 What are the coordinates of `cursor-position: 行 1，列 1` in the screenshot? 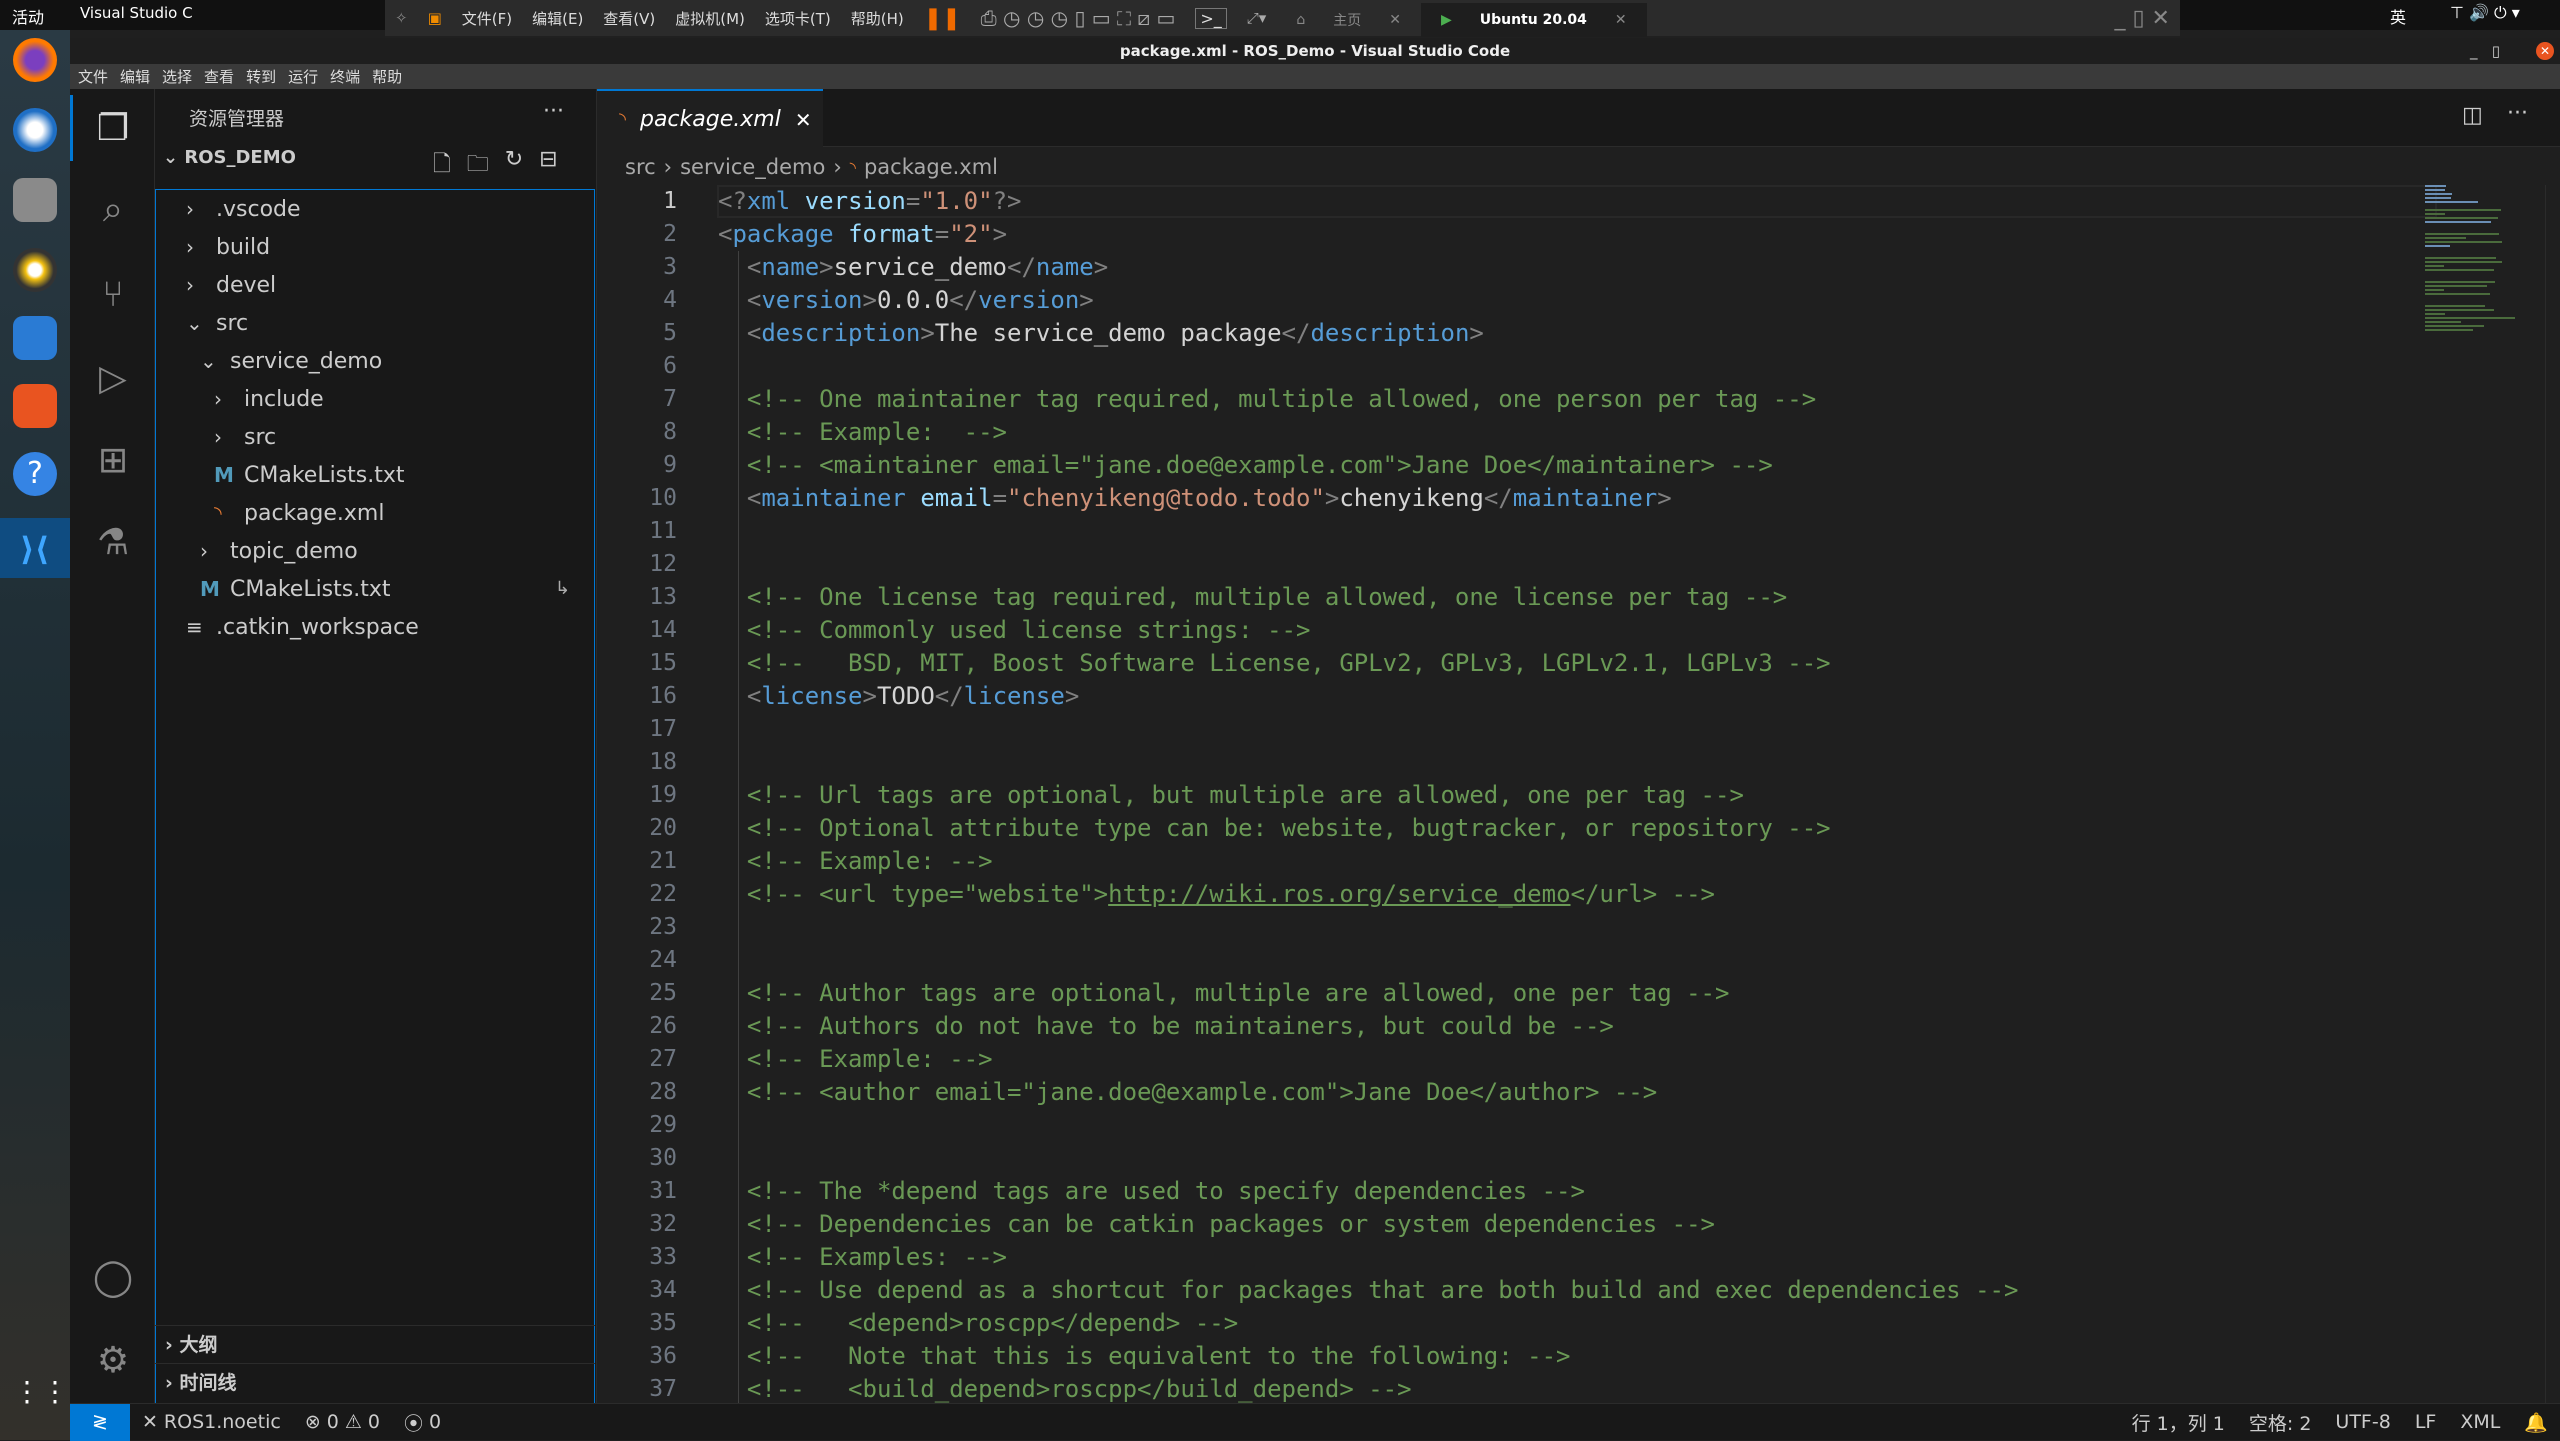 It's located at (2178, 1422).